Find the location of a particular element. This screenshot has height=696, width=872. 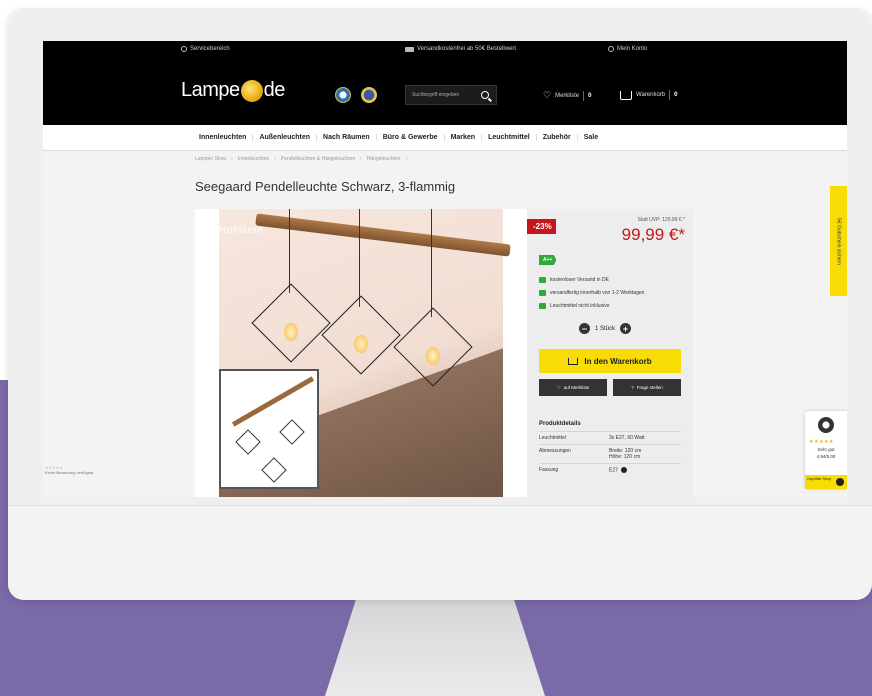

add-to-cart-button: In den Warenkorb is located at coordinates (610, 361).